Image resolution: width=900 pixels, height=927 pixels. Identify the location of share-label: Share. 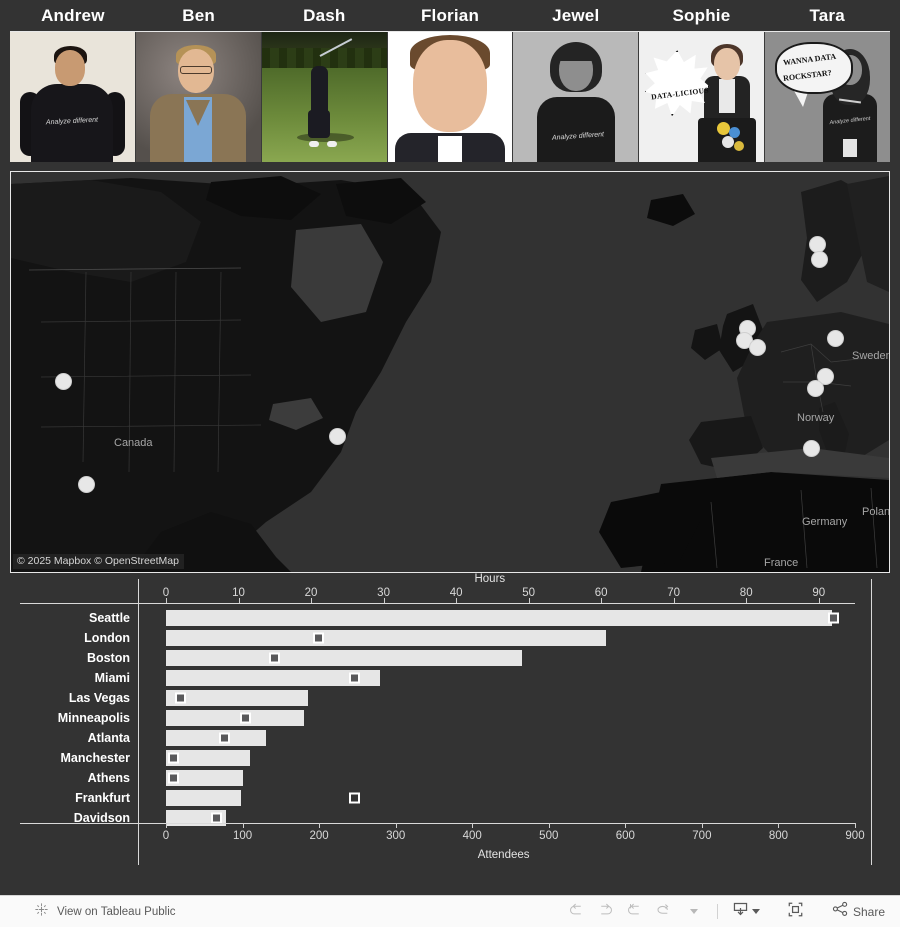
(868, 911).